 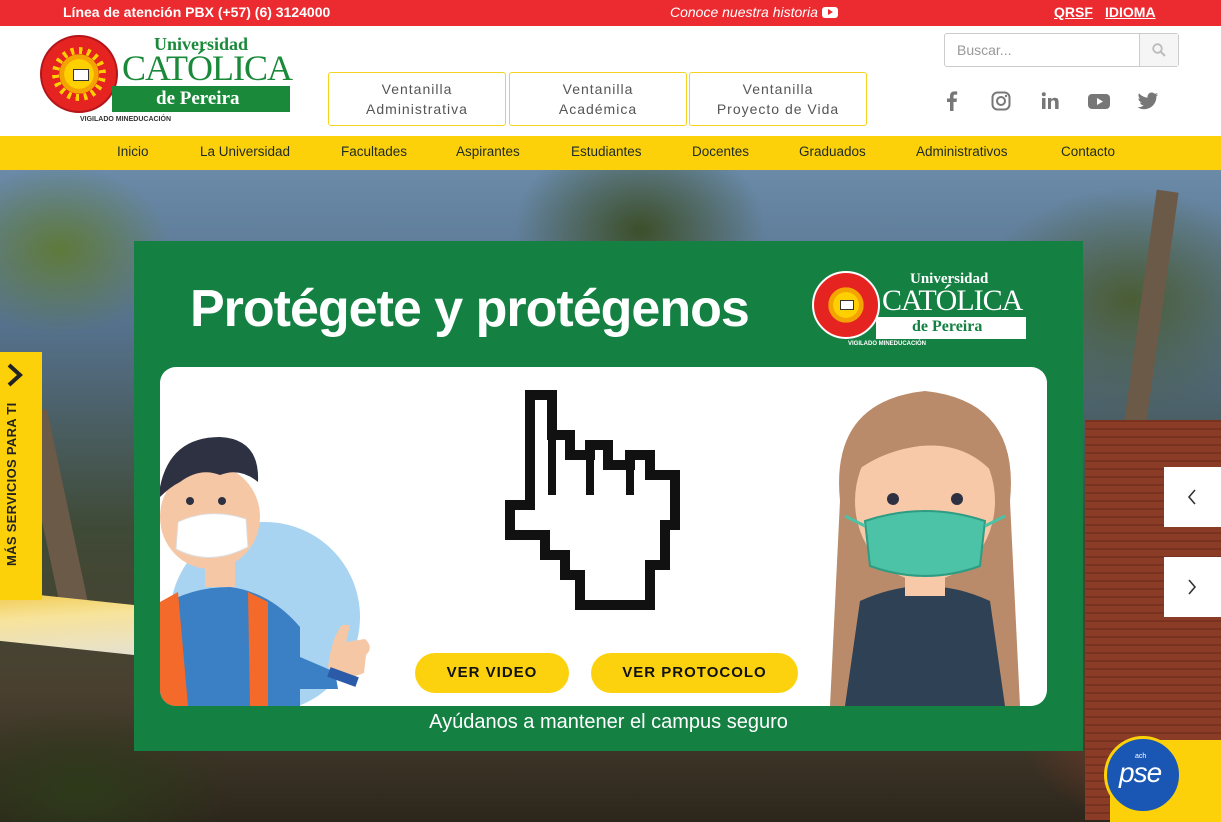 What do you see at coordinates (11, 484) in the screenshot?
I see `more-services-label: MÁS SERVICIOS PARA TI` at bounding box center [11, 484].